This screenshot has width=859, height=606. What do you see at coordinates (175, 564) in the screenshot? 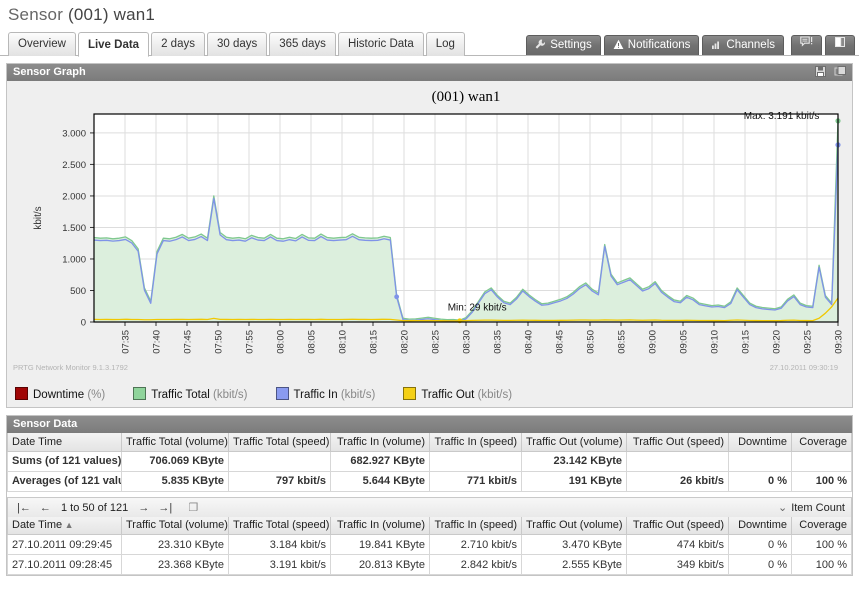
I see `table-cell: 23.368 KByte` at bounding box center [175, 564].